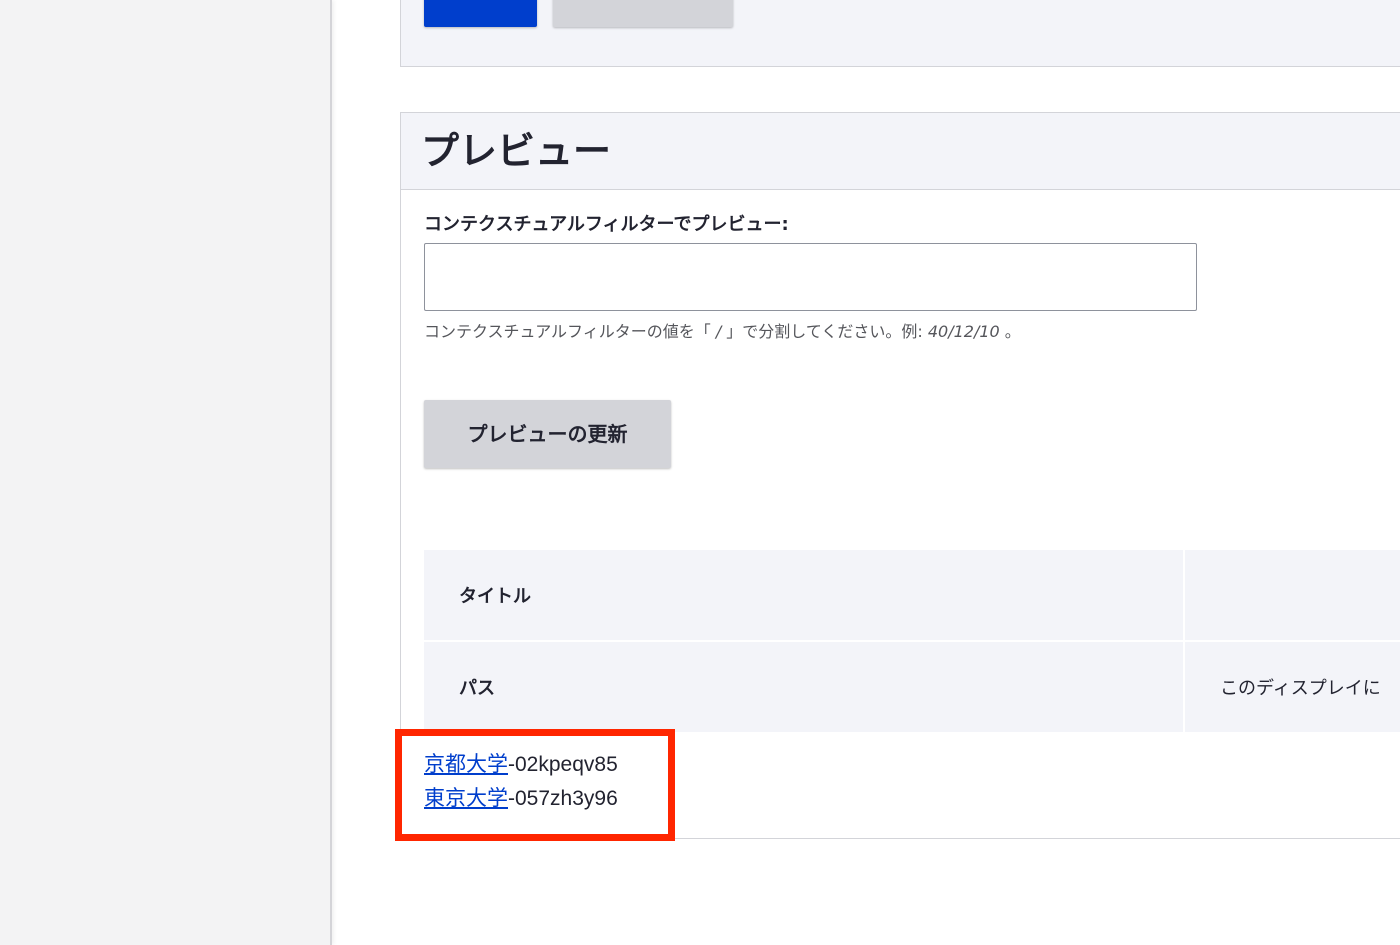 The height and width of the screenshot is (945, 1400). I want to click on update-preview-button: プレビューの更新, so click(547, 434).